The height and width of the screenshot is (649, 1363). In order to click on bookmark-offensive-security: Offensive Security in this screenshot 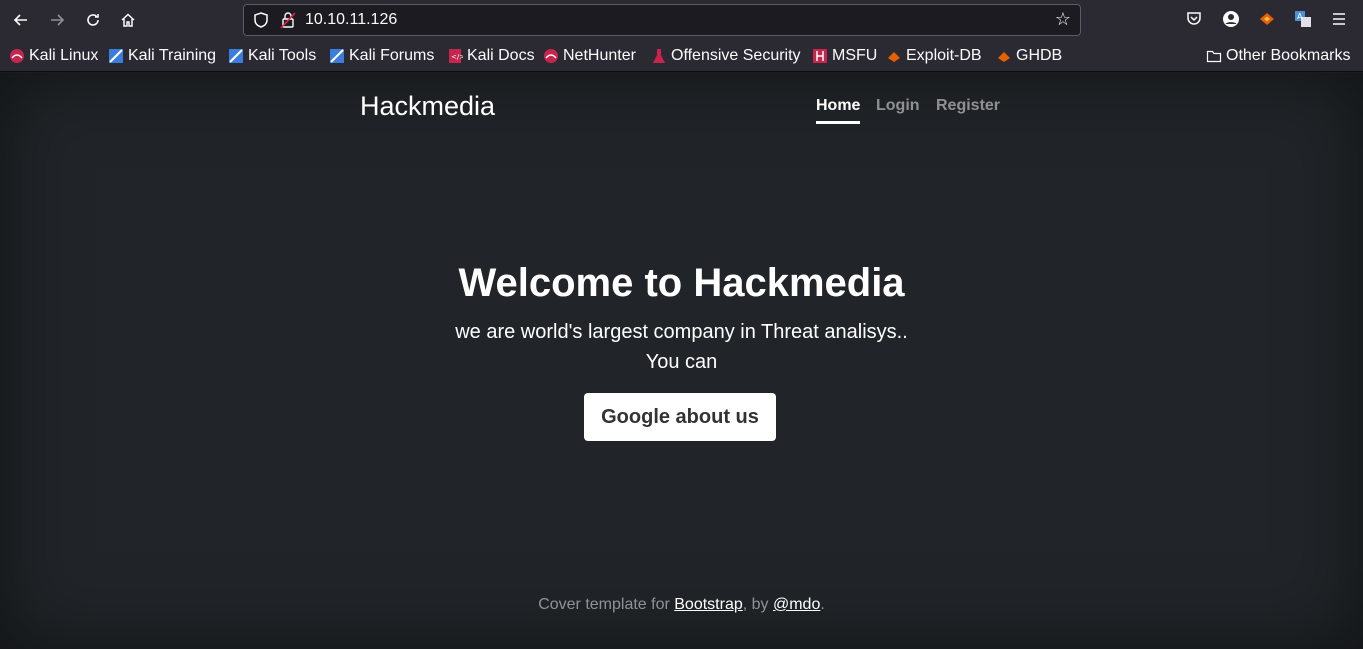, I will do `click(726, 56)`.